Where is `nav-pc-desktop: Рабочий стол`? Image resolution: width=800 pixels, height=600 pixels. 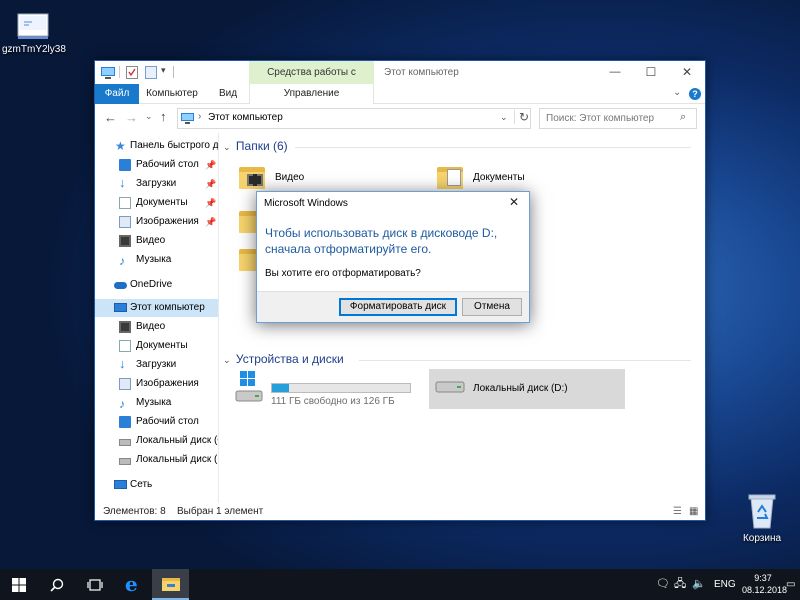
nav-pc-desktop: Рабочий стол is located at coordinates (157, 422).